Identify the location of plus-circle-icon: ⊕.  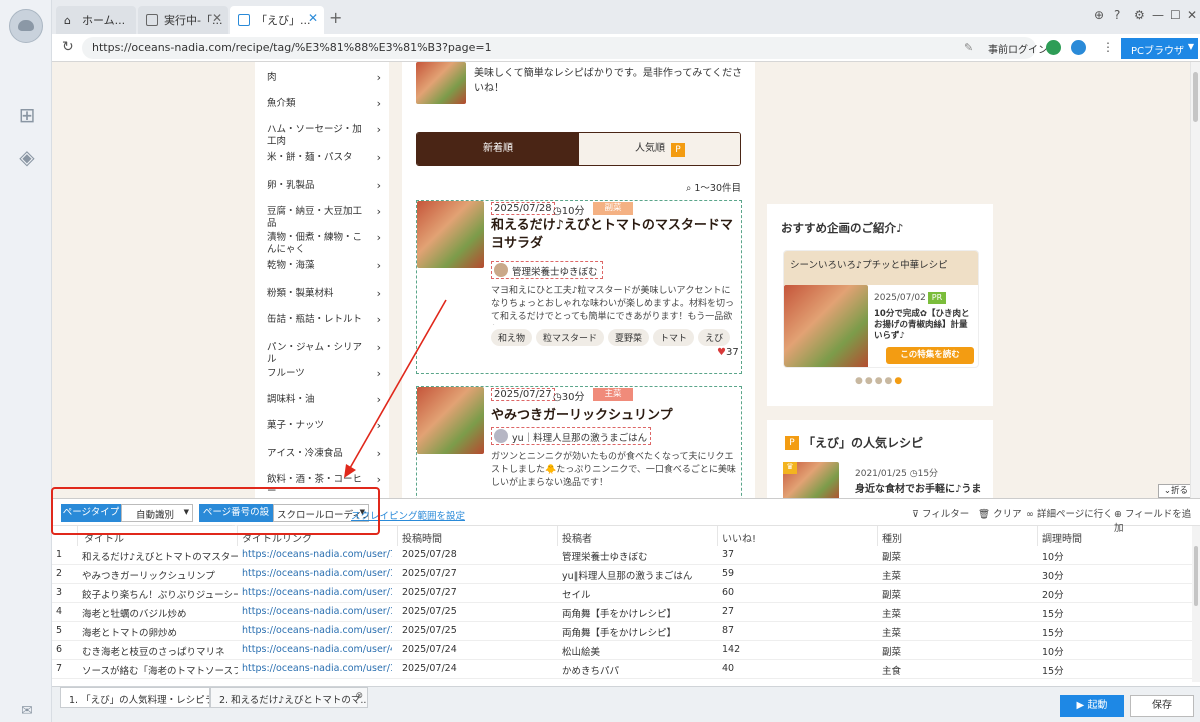
(1118, 514).